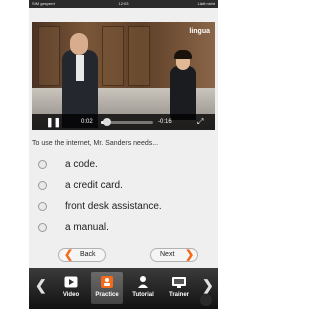 This screenshot has height=309, width=320. Describe the element at coordinates (94, 185) in the screenshot. I see `answer-label: a credit card.` at that location.